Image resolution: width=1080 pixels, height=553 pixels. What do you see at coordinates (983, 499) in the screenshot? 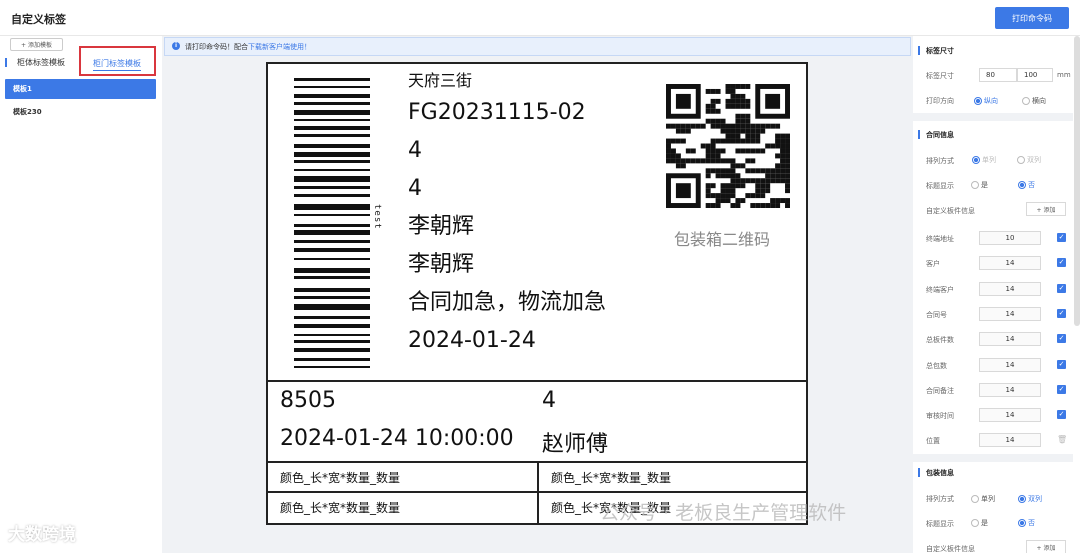
I see `pack-arrange-single-radio: 单列` at bounding box center [983, 499].